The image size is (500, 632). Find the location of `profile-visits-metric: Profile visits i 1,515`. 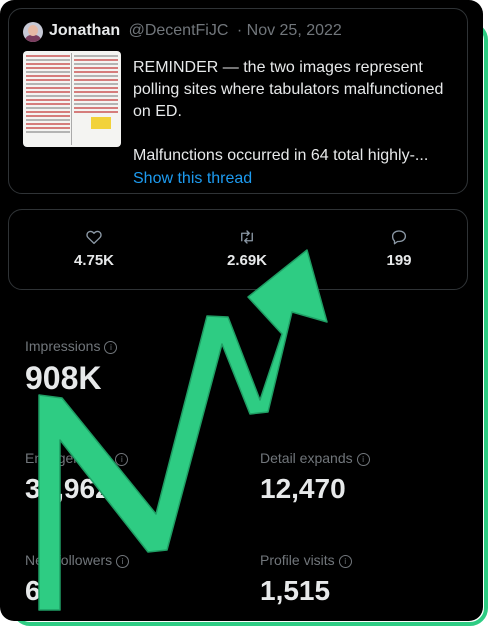

profile-visits-metric: Profile visits i 1,515 is located at coordinates (306, 579).